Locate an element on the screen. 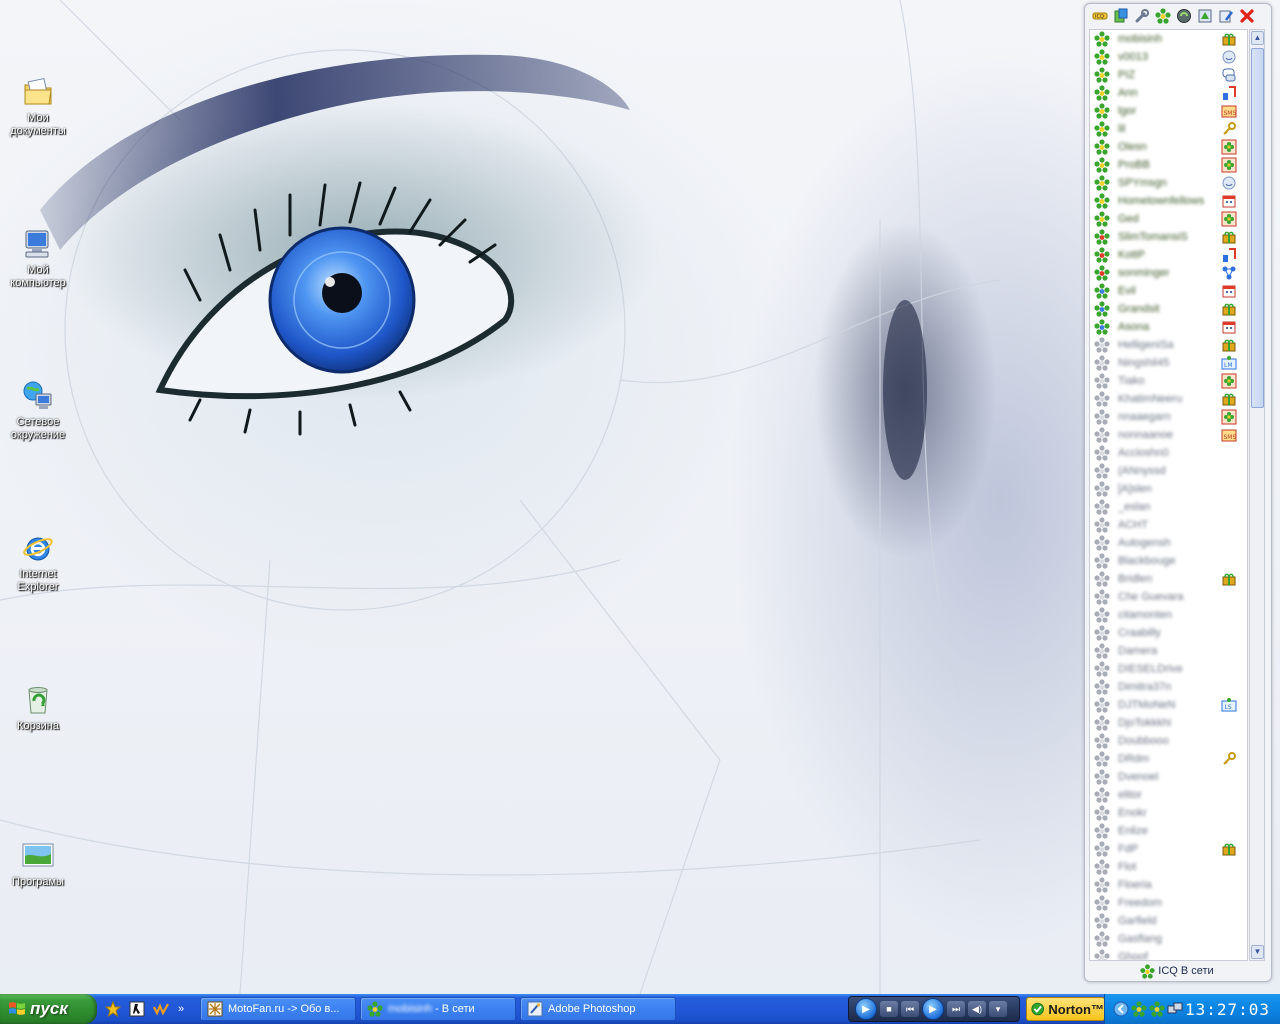  icq-flower-icon is located at coordinates (1163, 16).